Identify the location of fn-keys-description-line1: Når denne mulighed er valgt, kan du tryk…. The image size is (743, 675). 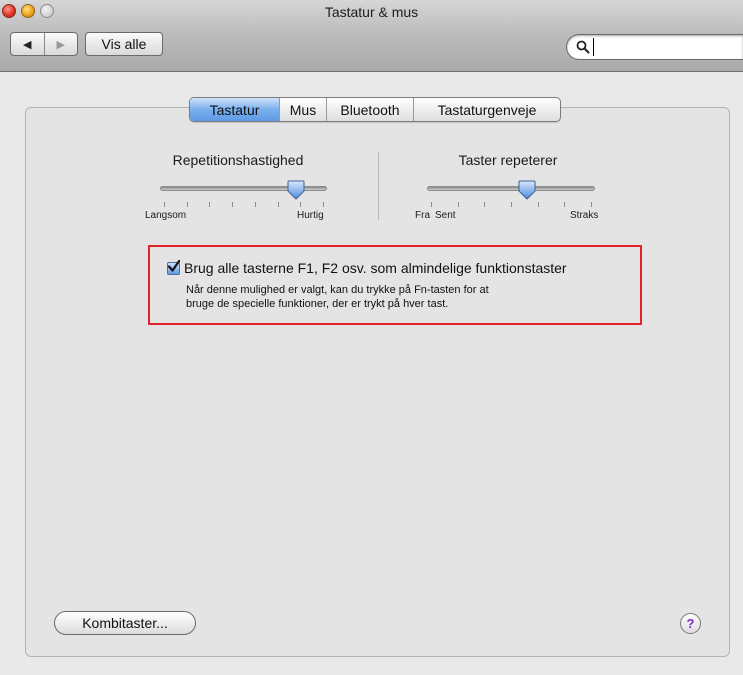
(337, 290).